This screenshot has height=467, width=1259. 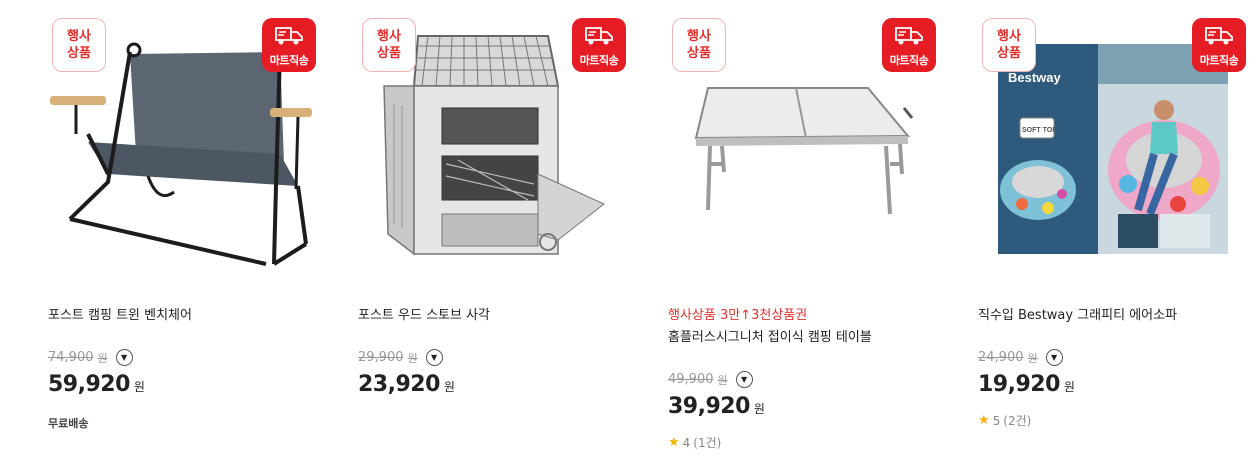 I want to click on sale-price-row: 59,920 원, so click(x=96, y=384).